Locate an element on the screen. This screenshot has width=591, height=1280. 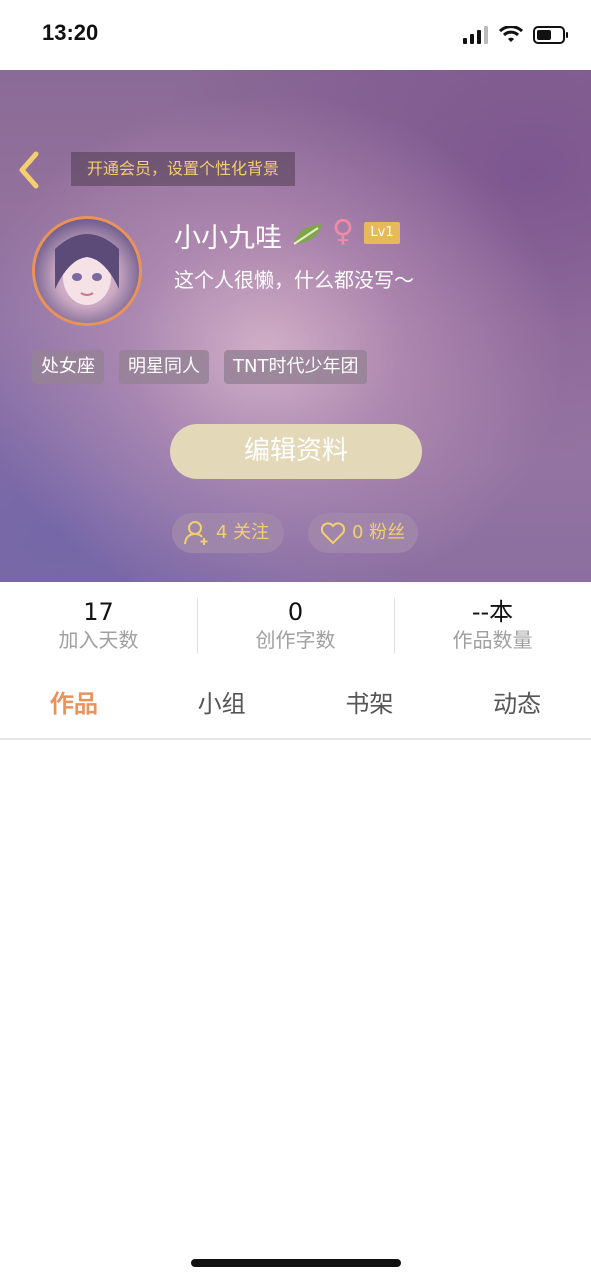
tag-list: 处女座 明星同人 TNT时代少年团 is located at coordinates (200, 367).